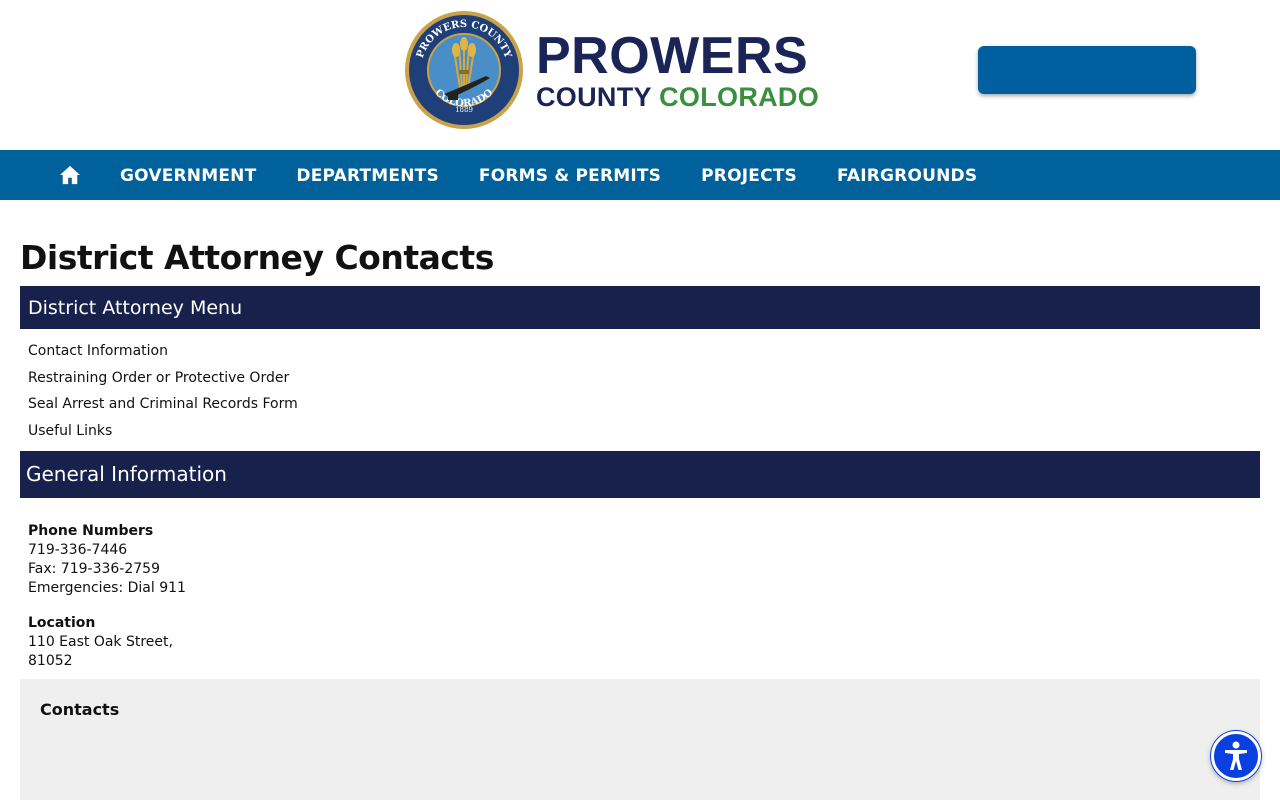 The image size is (1280, 800). What do you see at coordinates (188, 175) in the screenshot?
I see `nav-item-government: GOVERNMENT` at bounding box center [188, 175].